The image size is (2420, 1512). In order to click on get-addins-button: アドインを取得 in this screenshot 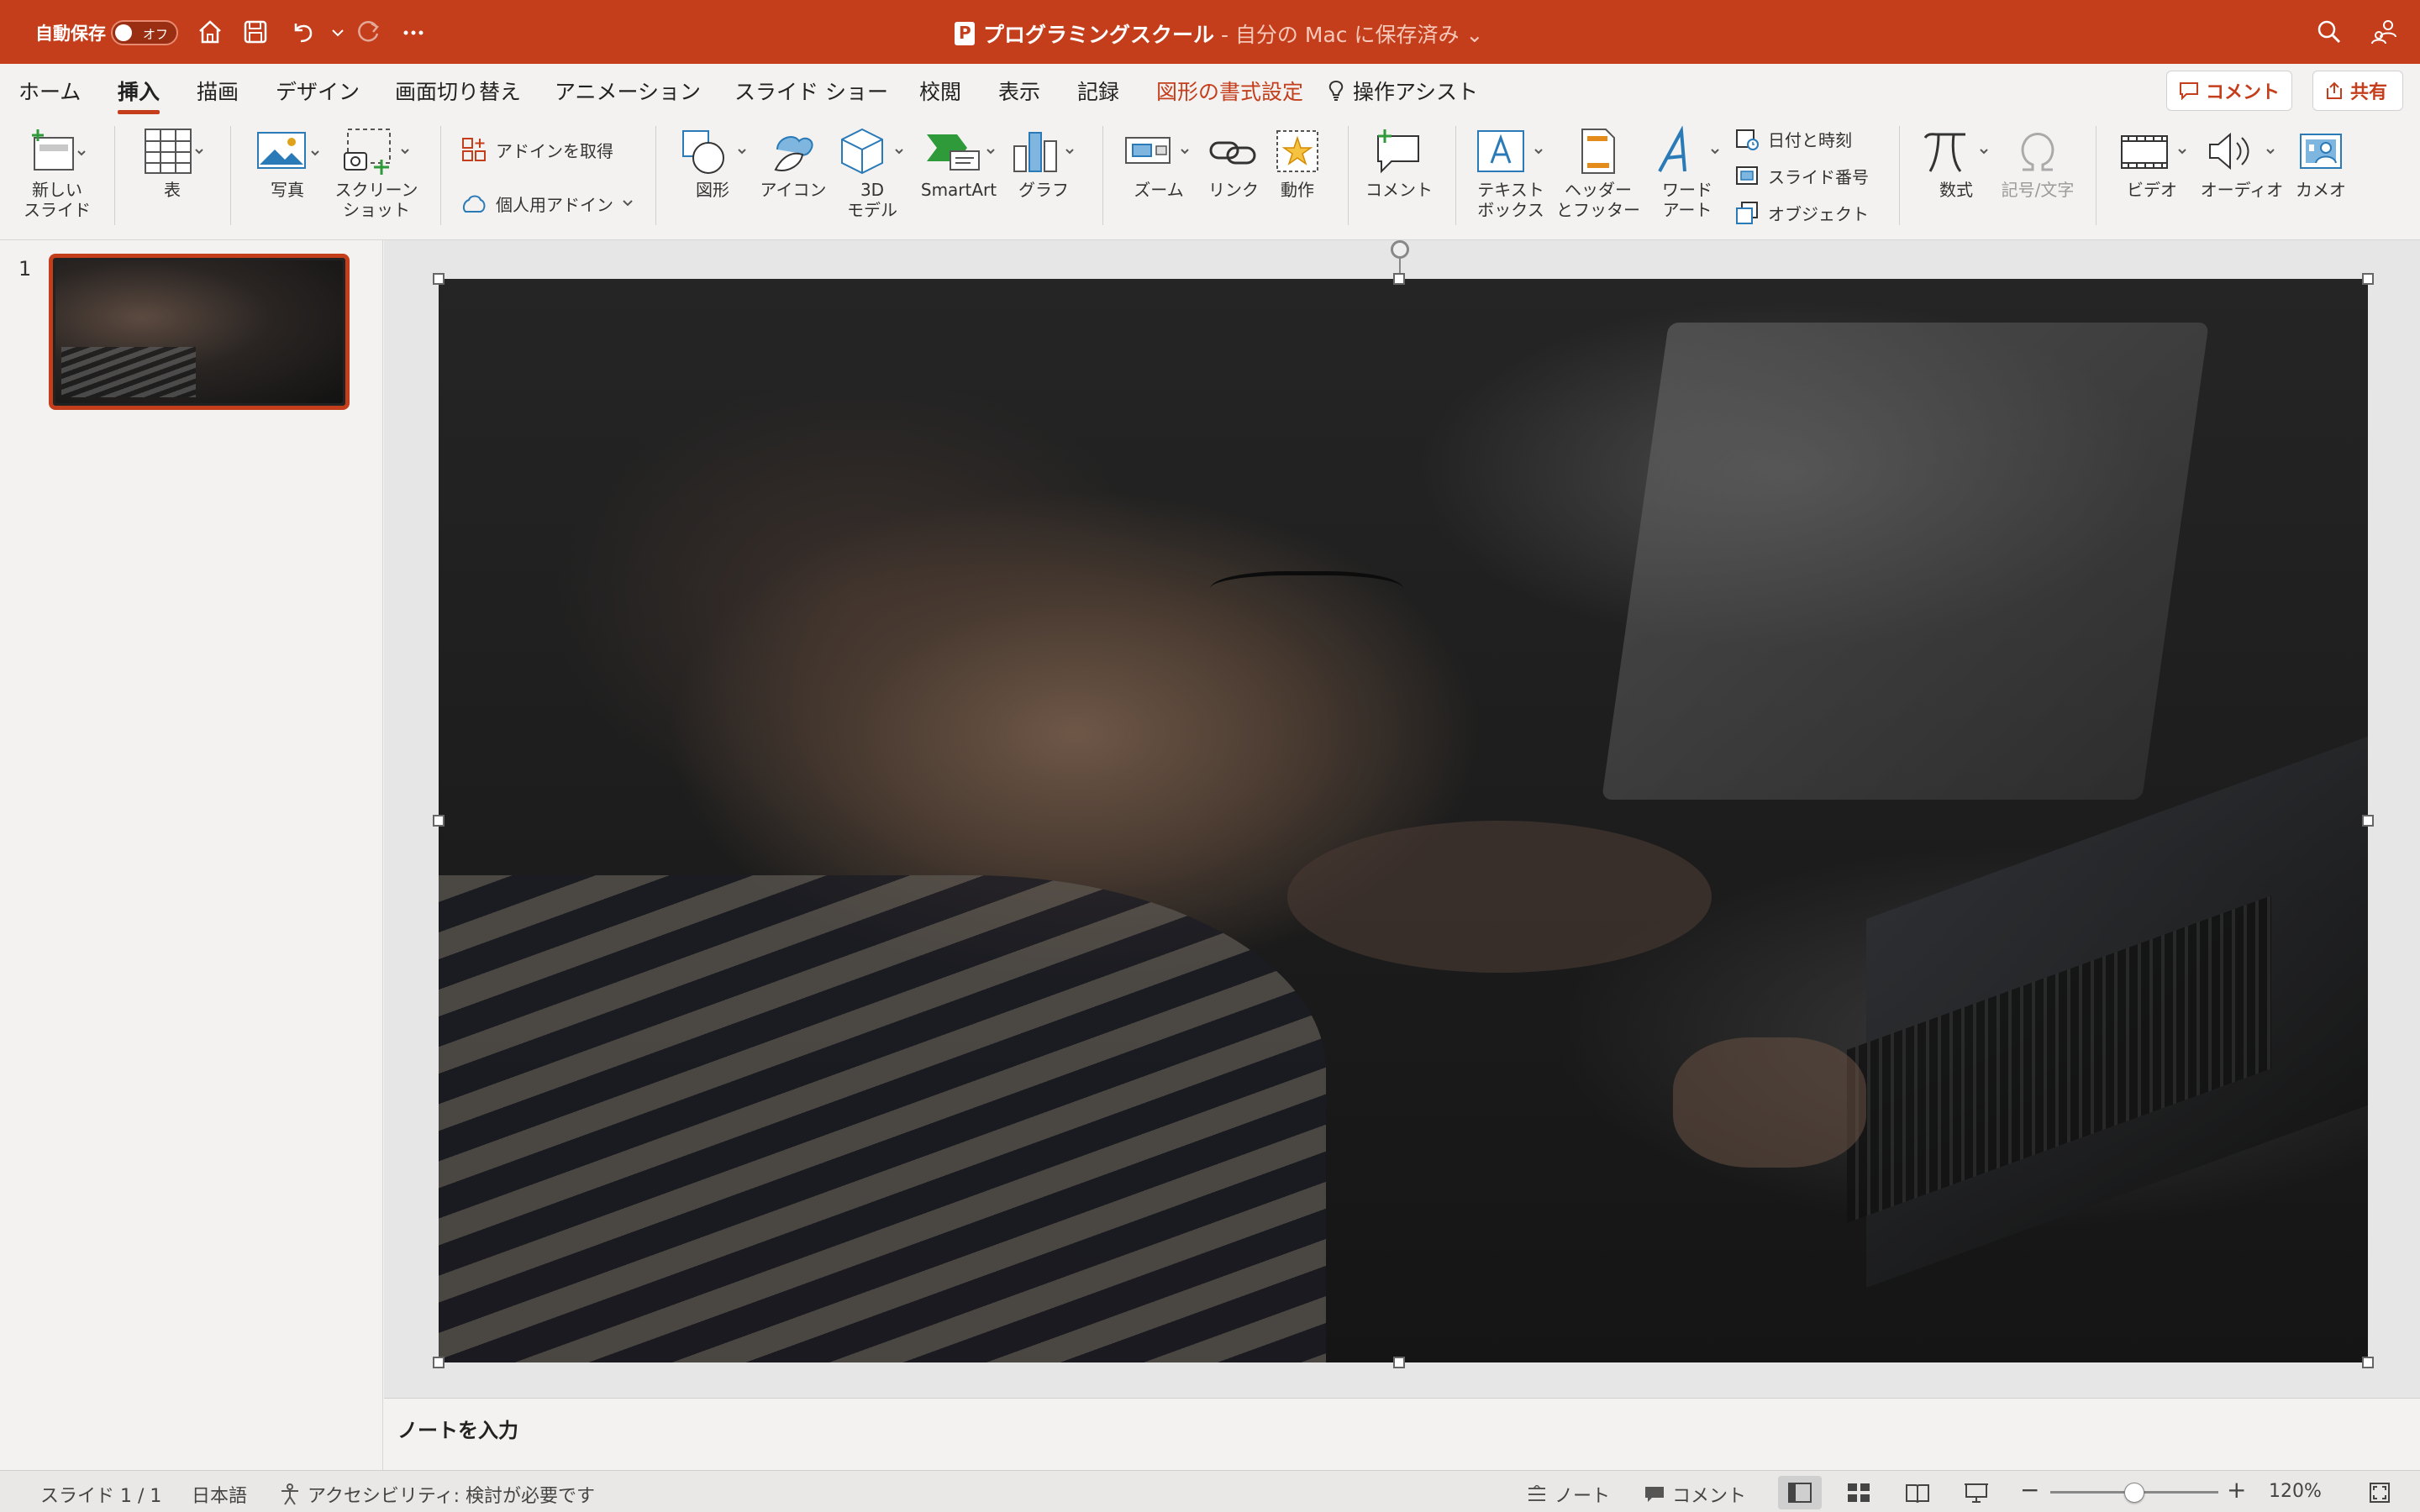, I will do `click(537, 149)`.